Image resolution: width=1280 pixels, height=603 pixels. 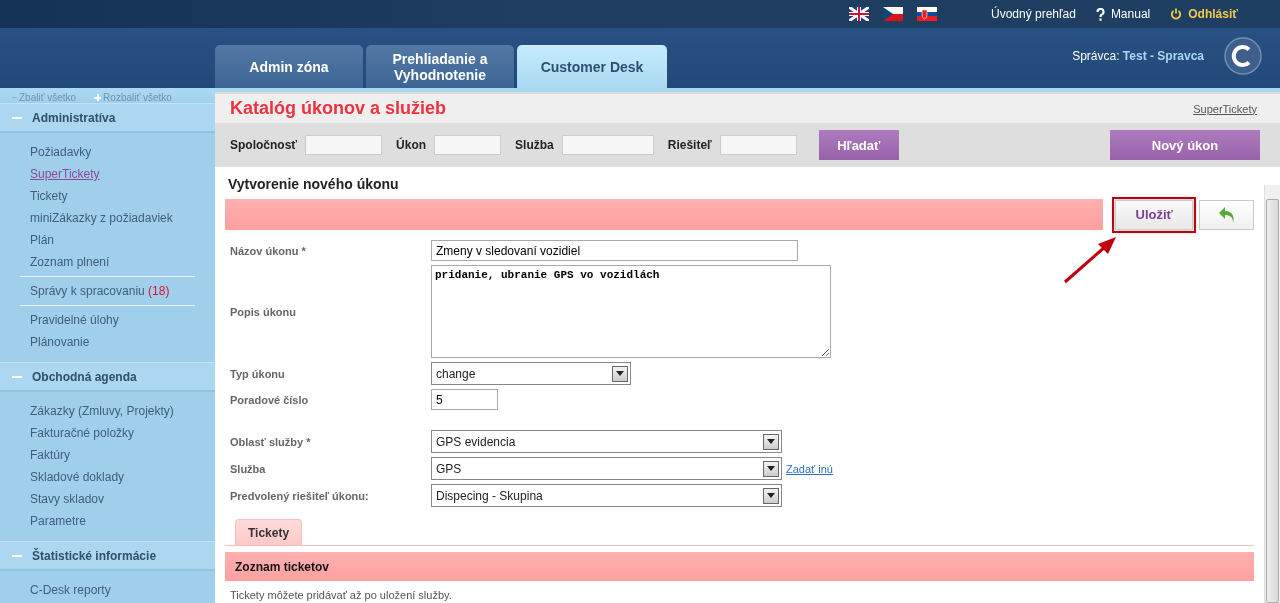 I want to click on section-header: Administratíva, so click(x=107, y=118).